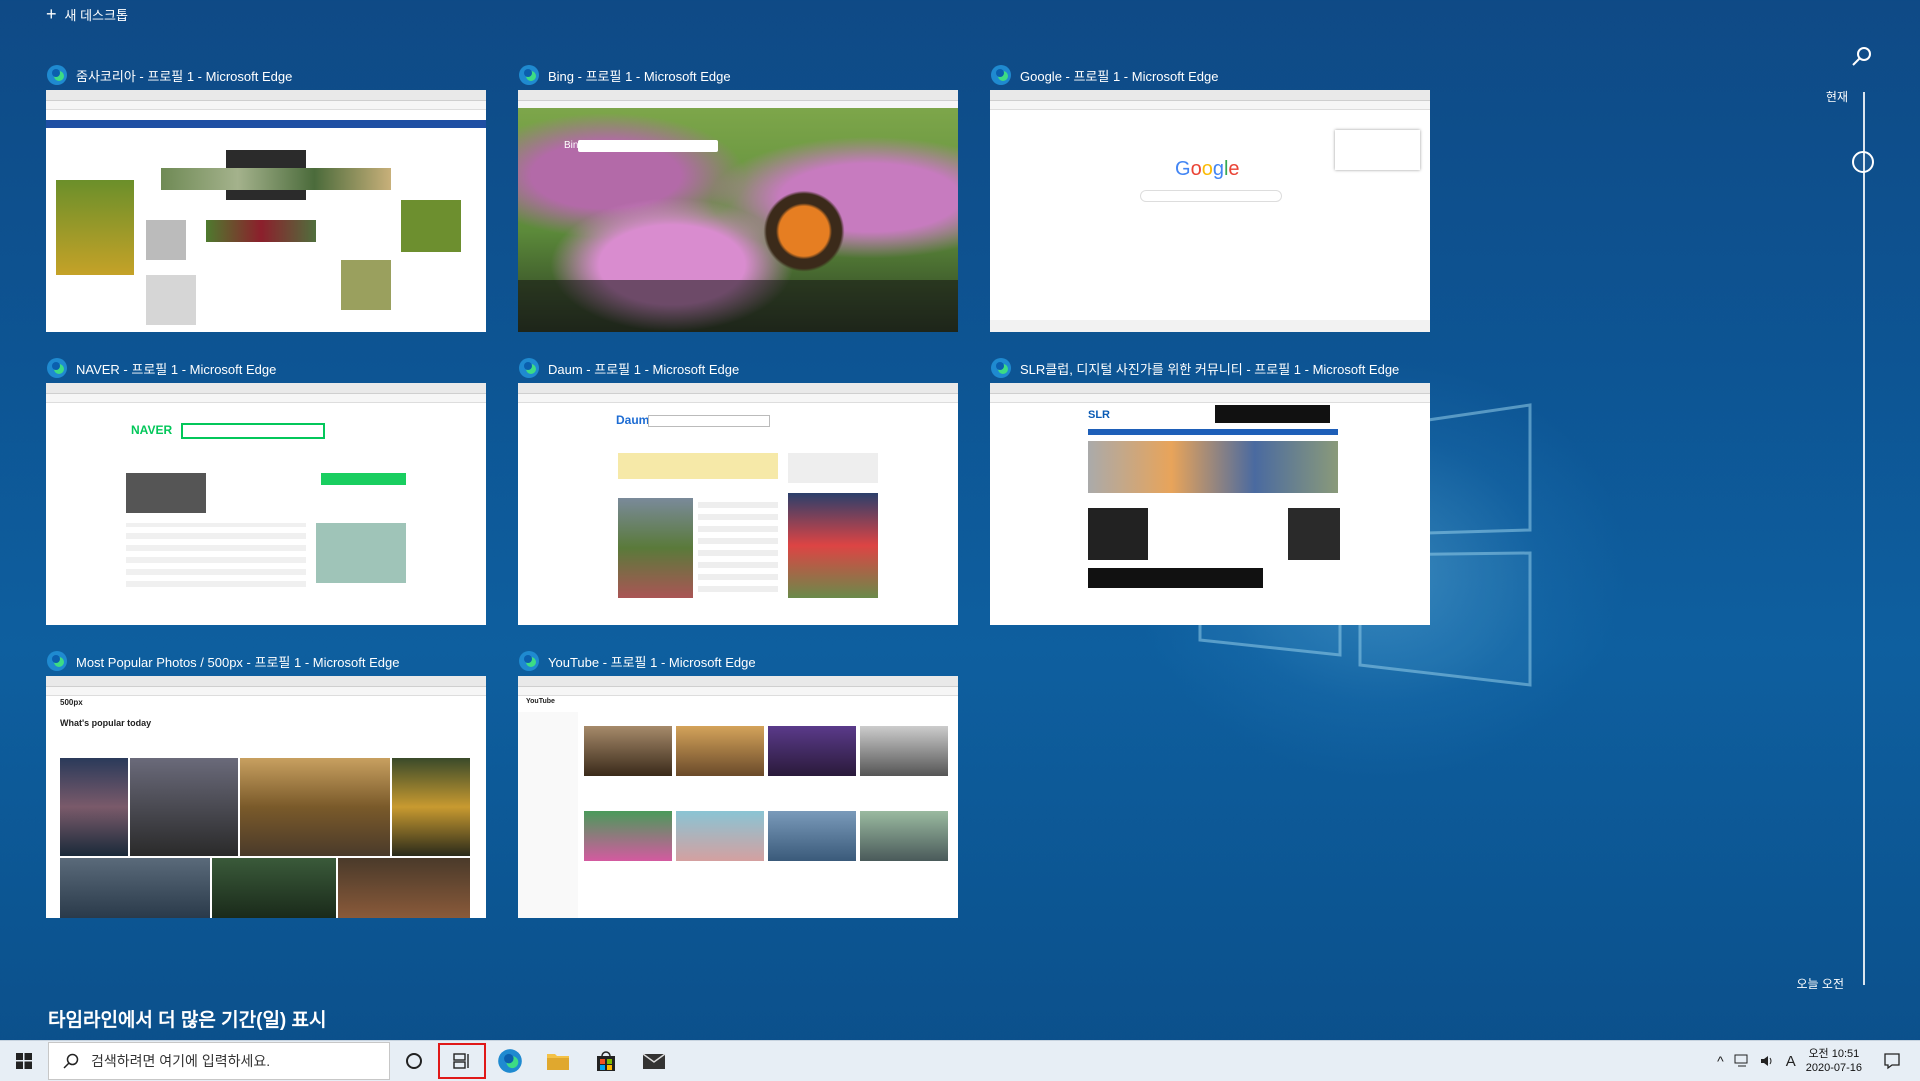 The width and height of the screenshot is (1920, 1081). What do you see at coordinates (176, 369) in the screenshot?
I see `window-title: NAVER - 프로필 1 - Microsoft Edge` at bounding box center [176, 369].